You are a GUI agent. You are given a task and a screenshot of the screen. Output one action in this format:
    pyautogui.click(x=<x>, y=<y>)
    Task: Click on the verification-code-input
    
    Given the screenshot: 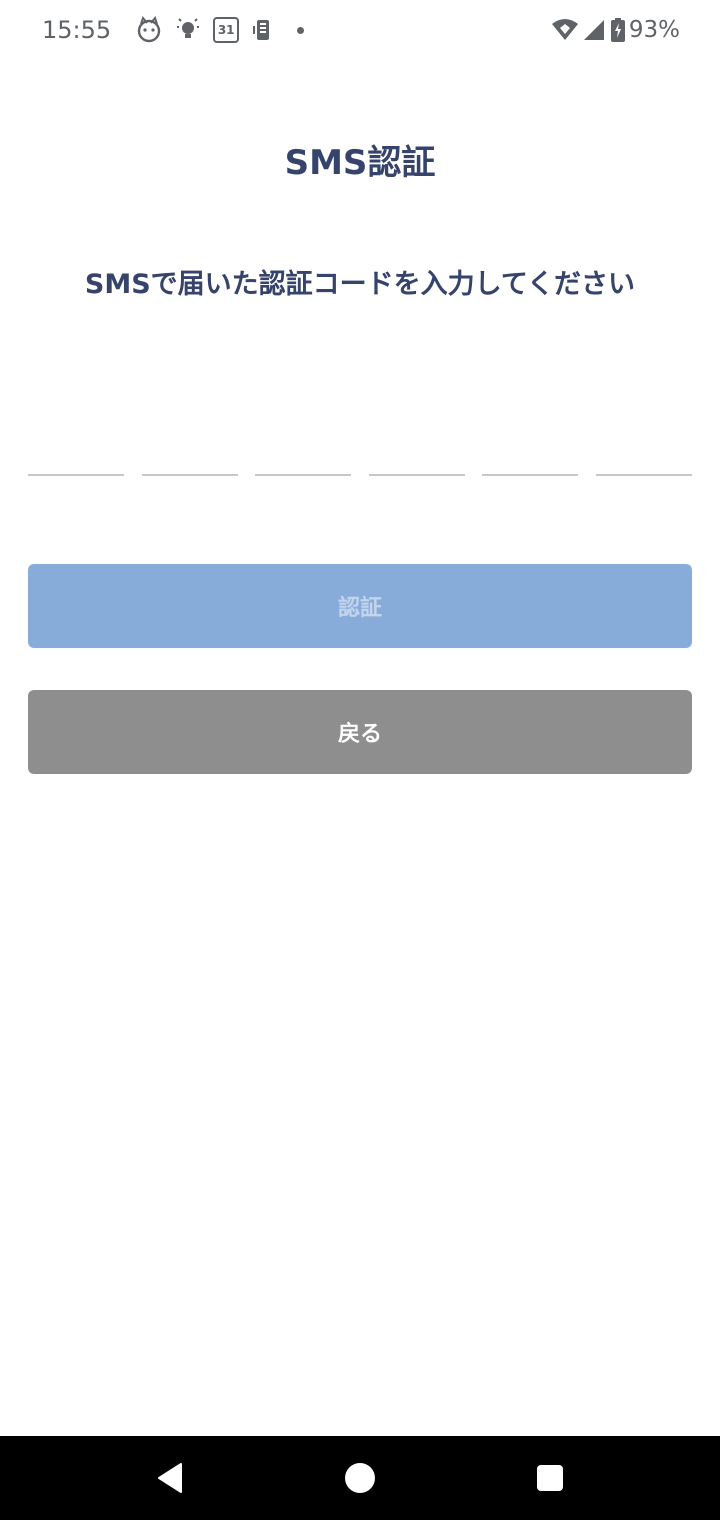 What is the action you would take?
    pyautogui.click(x=360, y=453)
    